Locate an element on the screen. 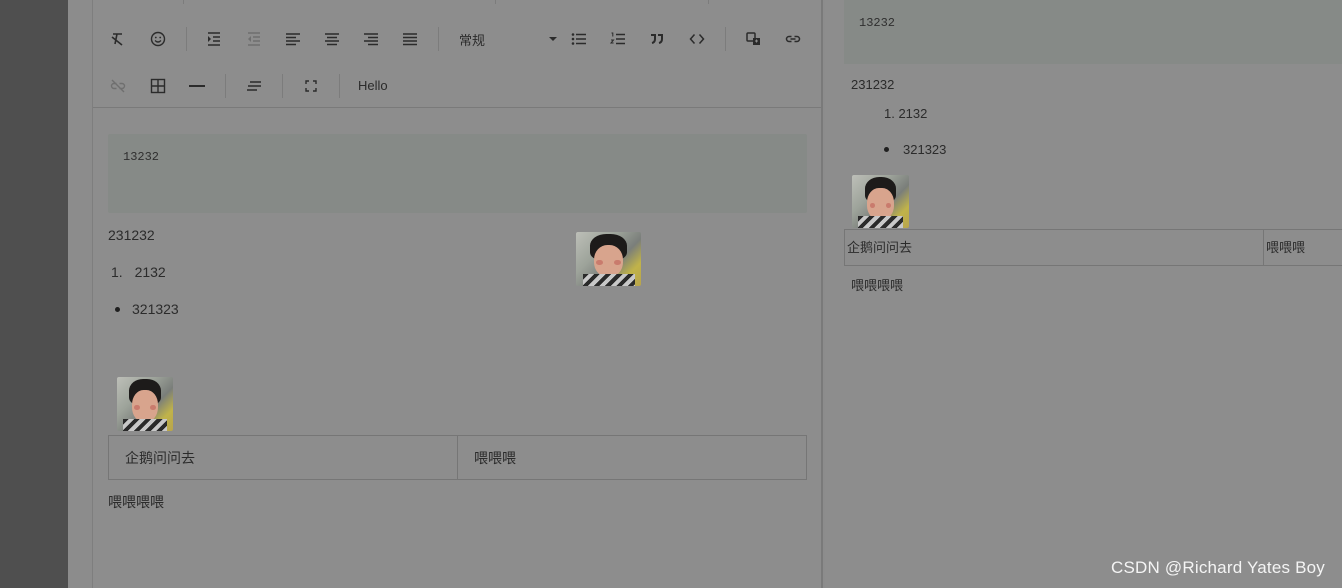 The height and width of the screenshot is (588, 1342). preview-table: 企鹅问问去 喂喂喂 is located at coordinates (1093, 247).